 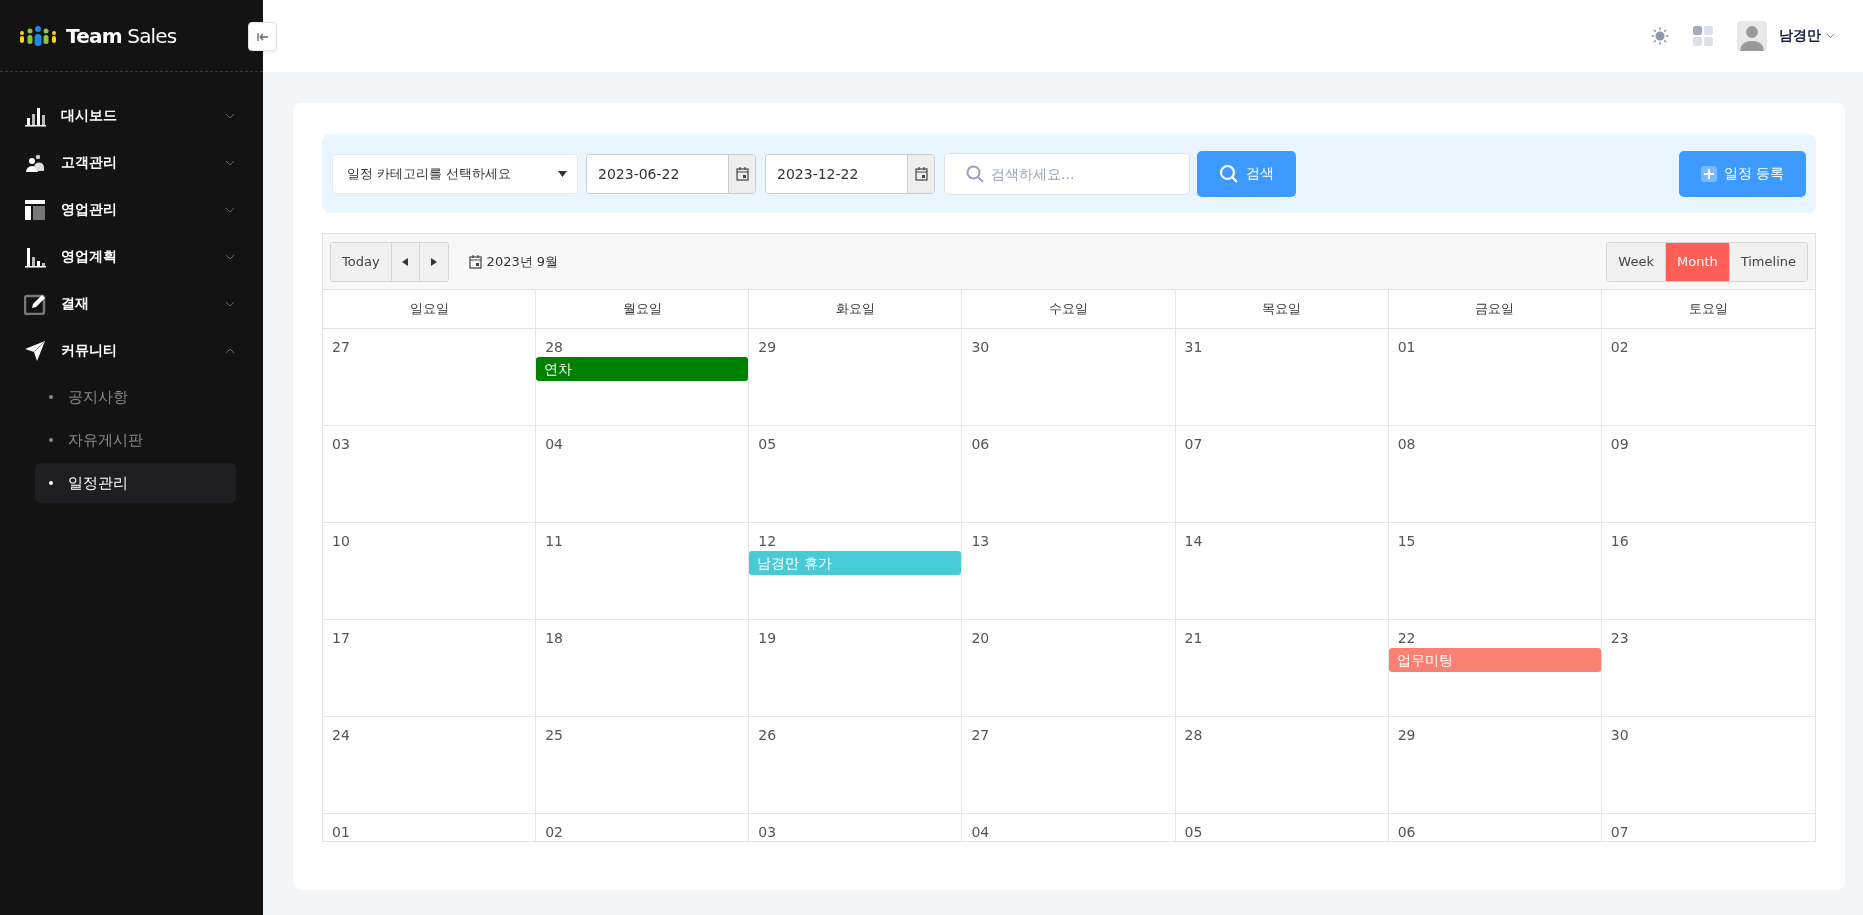 I want to click on date-field: 2023-06-22, so click(x=671, y=173).